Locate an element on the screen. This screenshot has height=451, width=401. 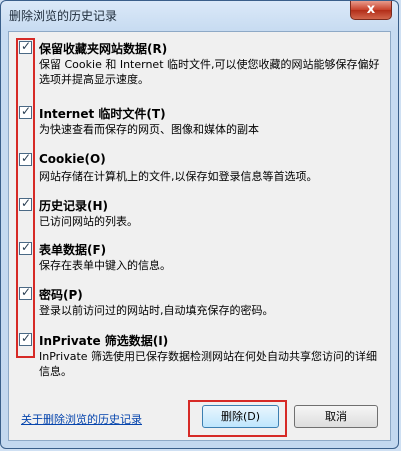
option-description: 网站存储在计算机上的文件,以保存如登录信息等首选项。 is located at coordinates (178, 176).